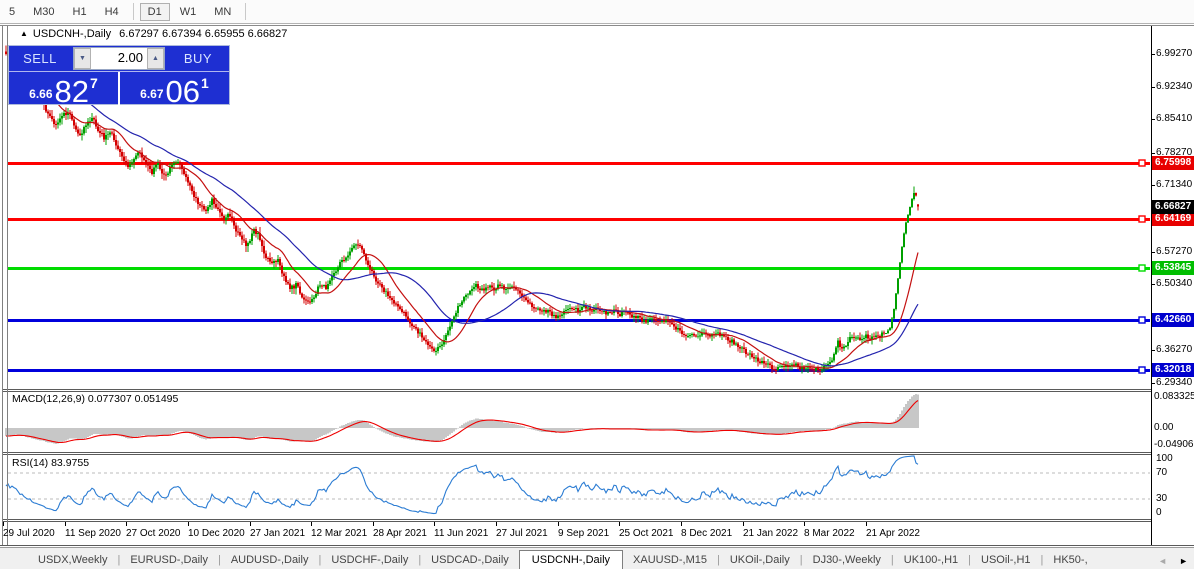 Image resolution: width=1194 pixels, height=569 pixels. Describe the element at coordinates (1162, 473) in the screenshot. I see `rsi-axis-label: 70` at that location.